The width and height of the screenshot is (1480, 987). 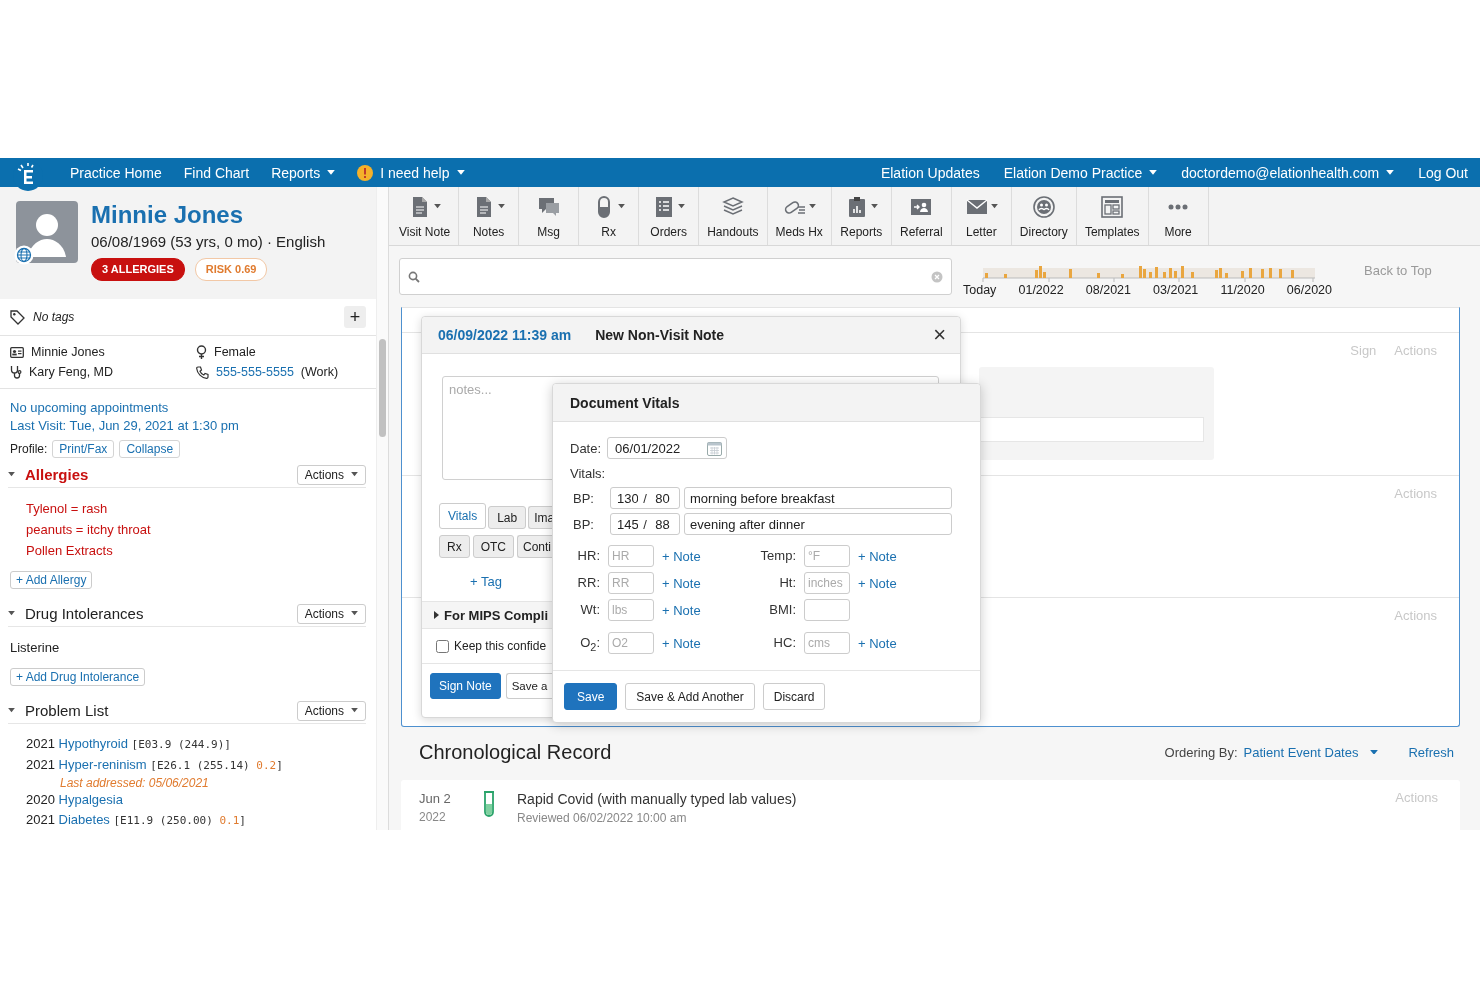 What do you see at coordinates (489, 216) in the screenshot?
I see `toolbar-button: Notes` at bounding box center [489, 216].